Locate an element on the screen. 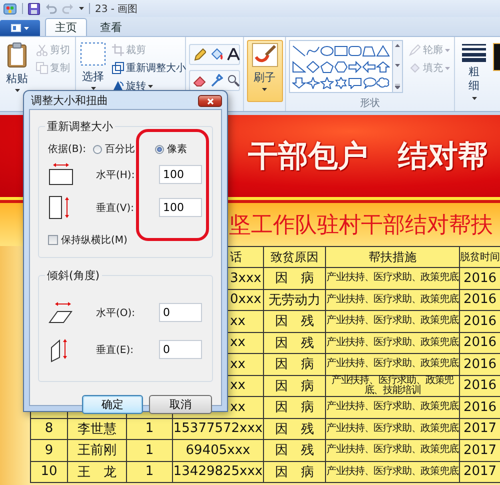  ribbon-tab: 查看 is located at coordinates (111, 27).